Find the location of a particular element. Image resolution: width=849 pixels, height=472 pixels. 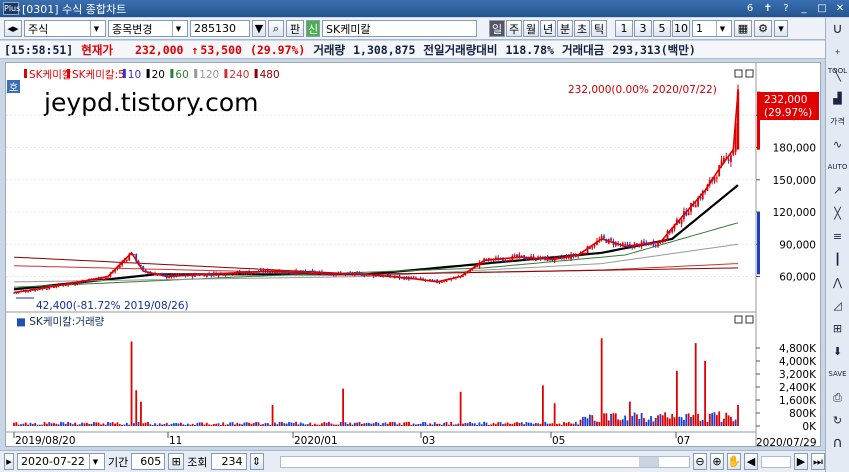

period-0-button: 일 is located at coordinates (497, 28).